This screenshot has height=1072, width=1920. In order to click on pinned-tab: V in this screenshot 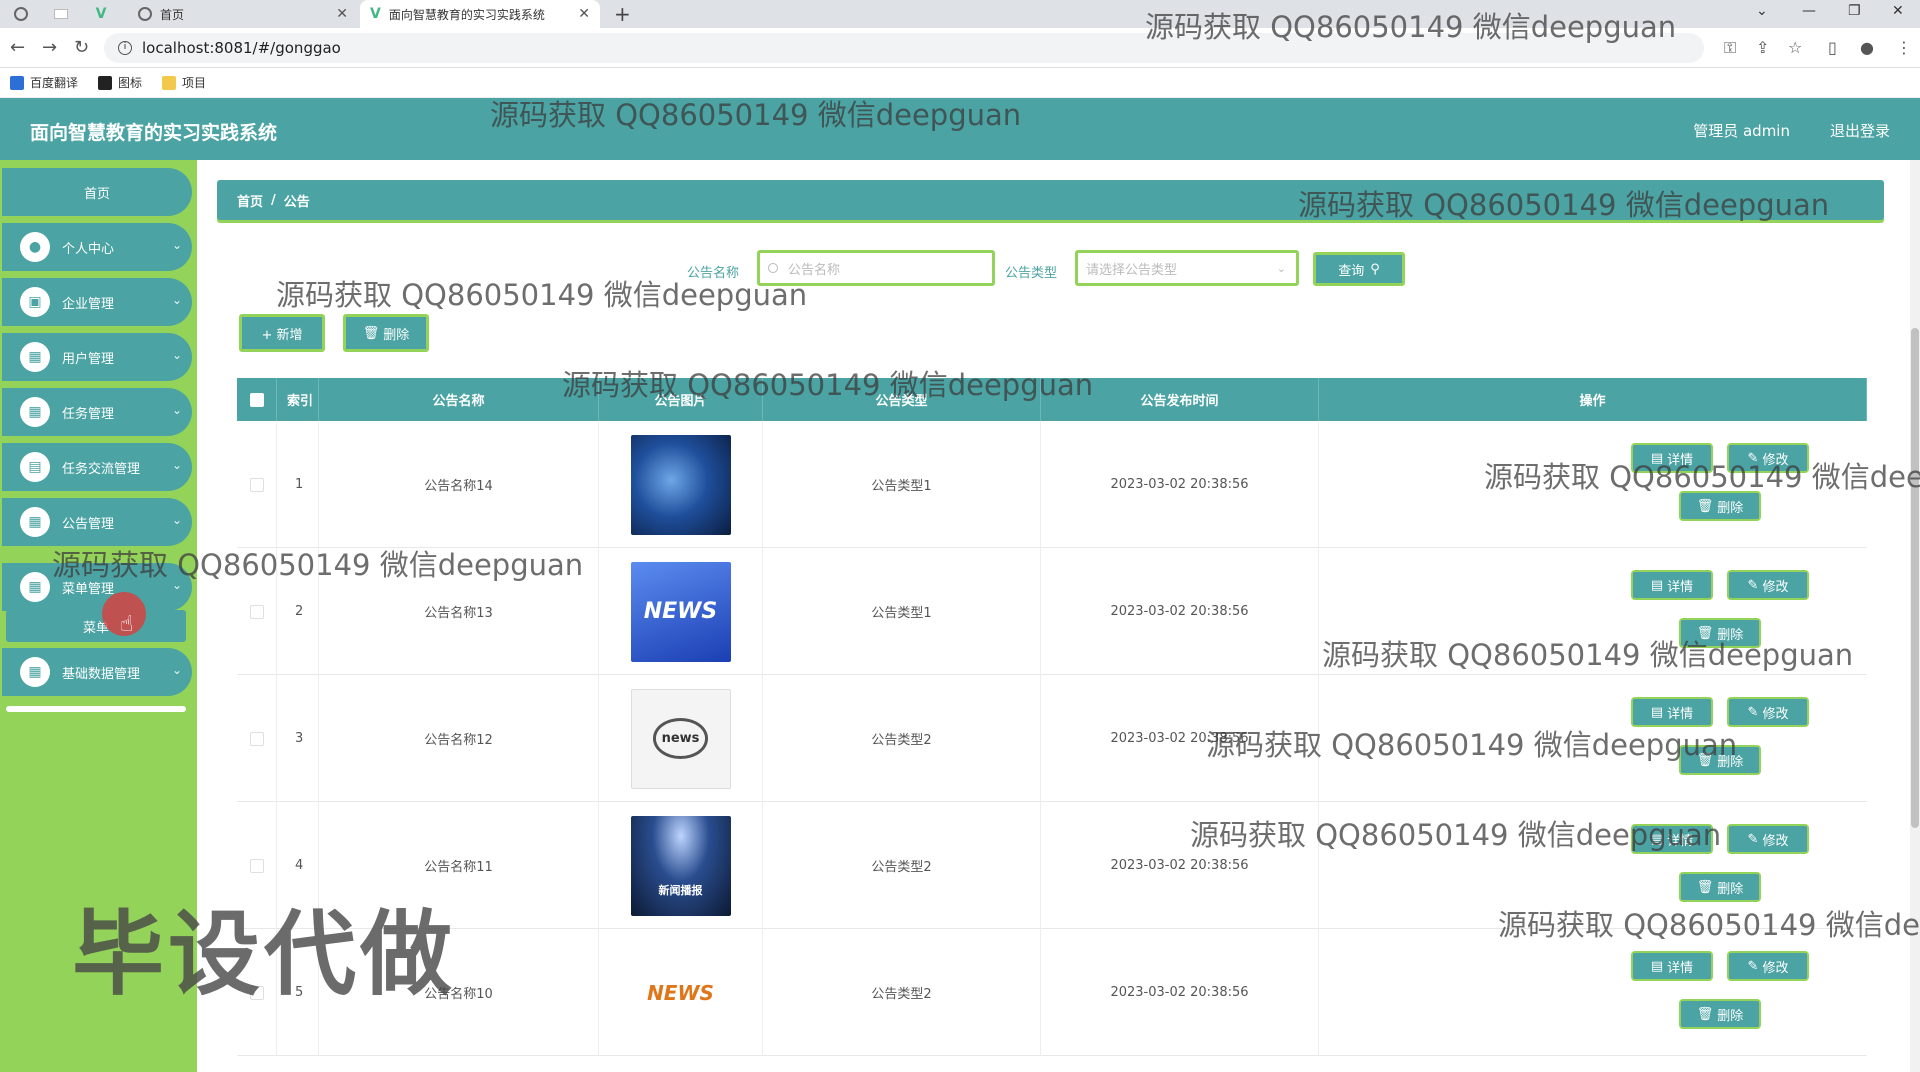, I will do `click(101, 14)`.